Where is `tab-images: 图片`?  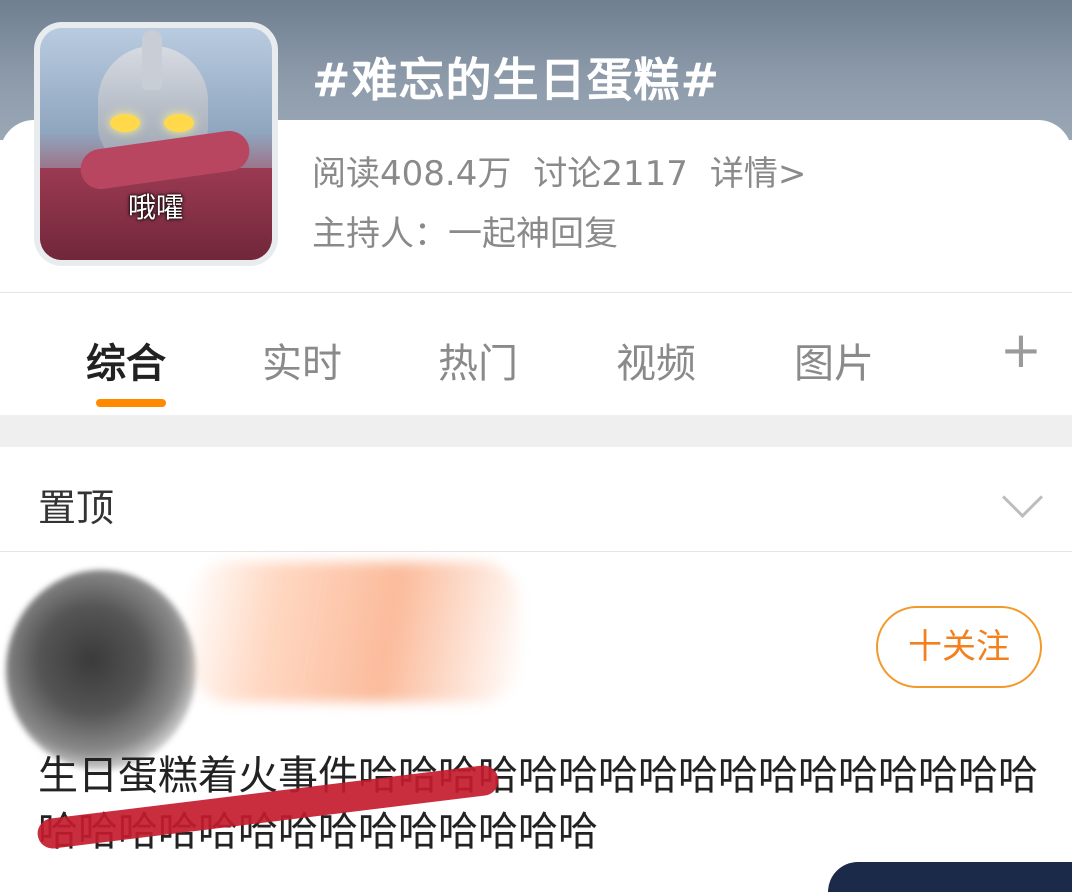
tab-images: 图片 is located at coordinates (834, 360).